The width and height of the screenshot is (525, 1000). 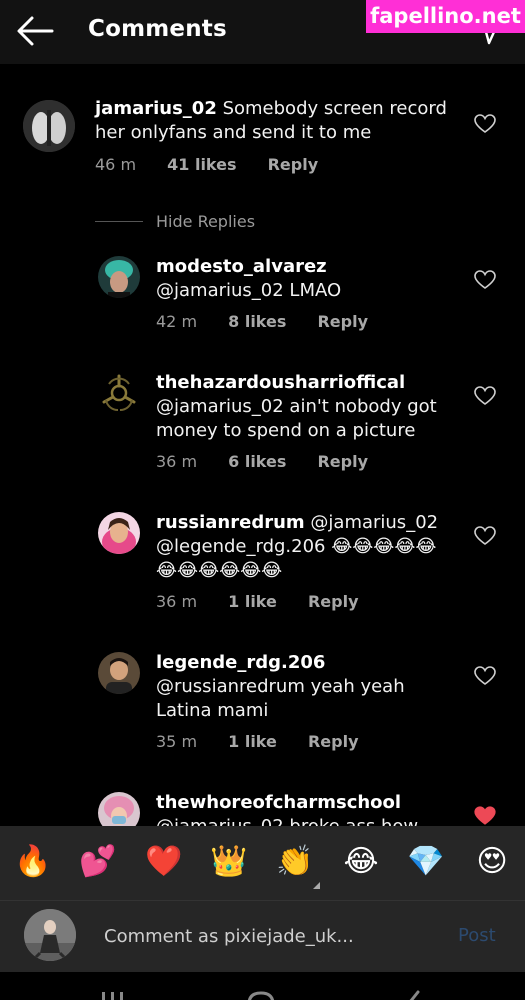 What do you see at coordinates (278, 802) in the screenshot?
I see `comment-username: thewhoreofcharmschool` at bounding box center [278, 802].